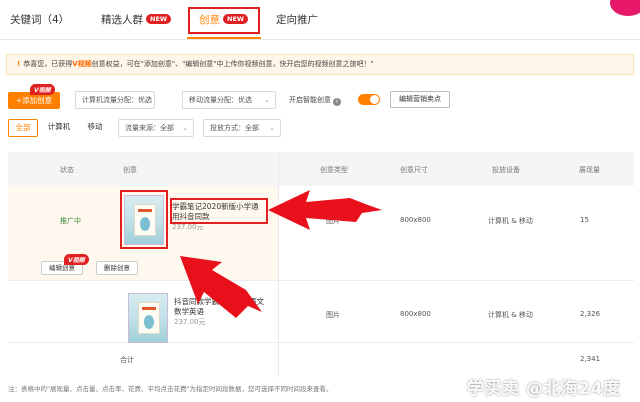 The image size is (640, 402). I want to click on watermark: 学买卖 @北海24度, so click(544, 389).